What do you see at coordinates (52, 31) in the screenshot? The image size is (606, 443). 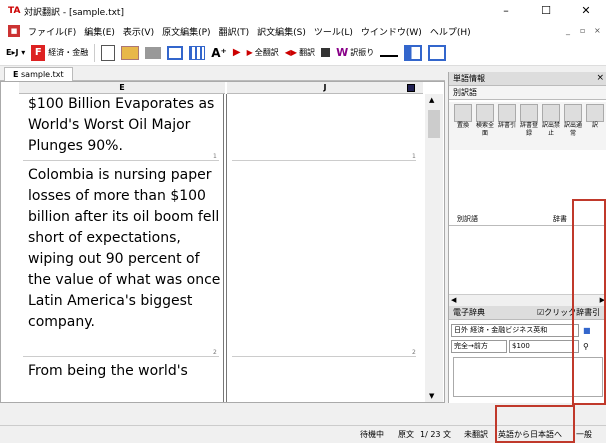 I see `menu-file: ファイル(F)` at bounding box center [52, 31].